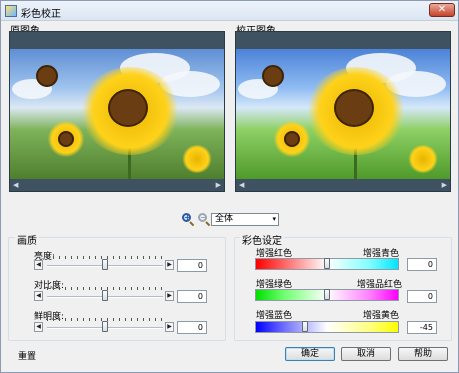 Image resolution: width=459 pixels, height=373 pixels. Describe the element at coordinates (27, 355) in the screenshot. I see `reset-button: 重置` at that location.